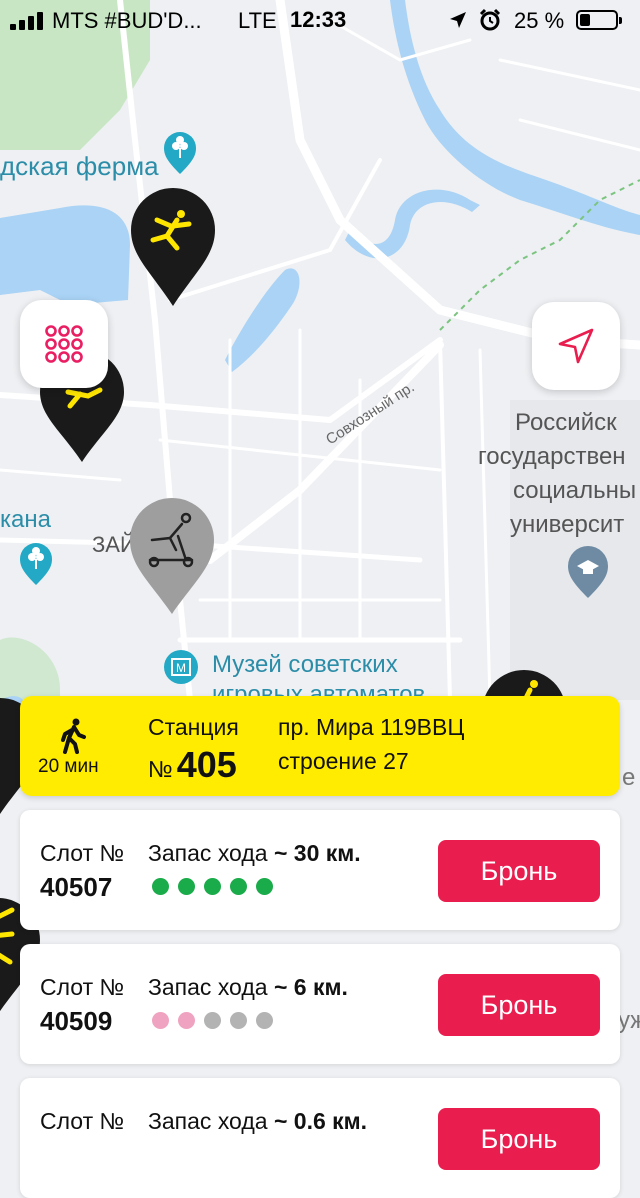 The width and height of the screenshot is (640, 1198). I want to click on range-value: ~ 30 км., so click(317, 853).